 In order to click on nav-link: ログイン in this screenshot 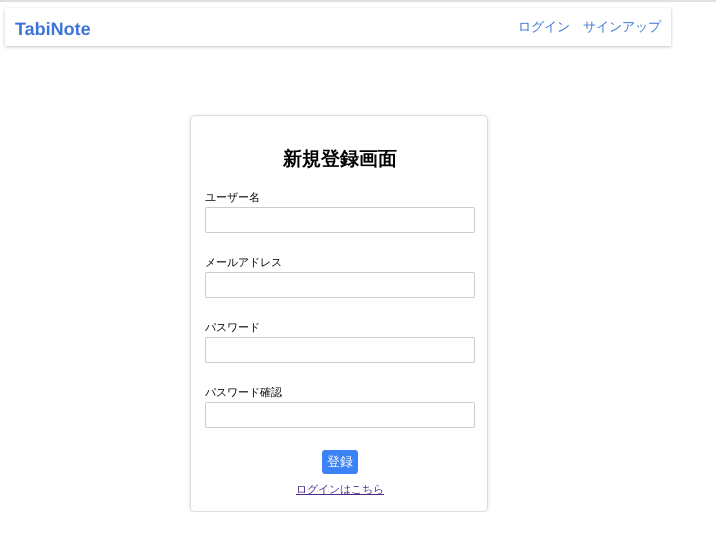, I will do `click(544, 27)`.